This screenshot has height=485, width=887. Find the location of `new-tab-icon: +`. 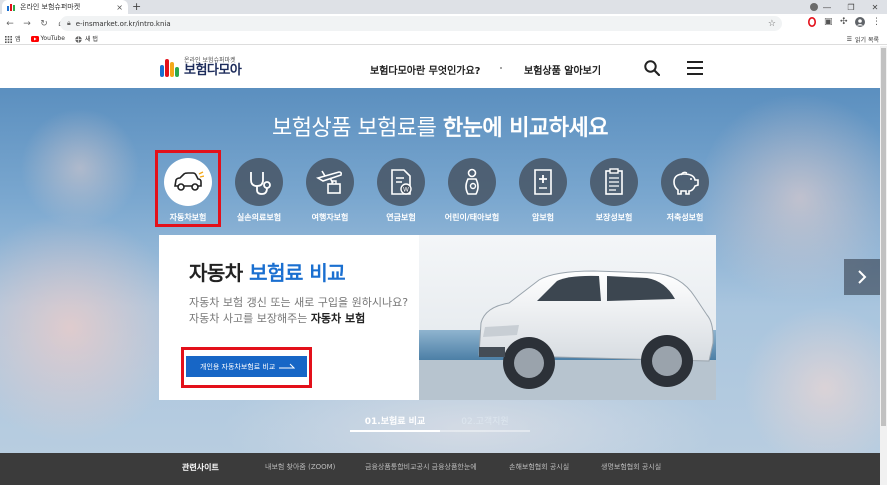

new-tab-icon: + is located at coordinates (136, 7).